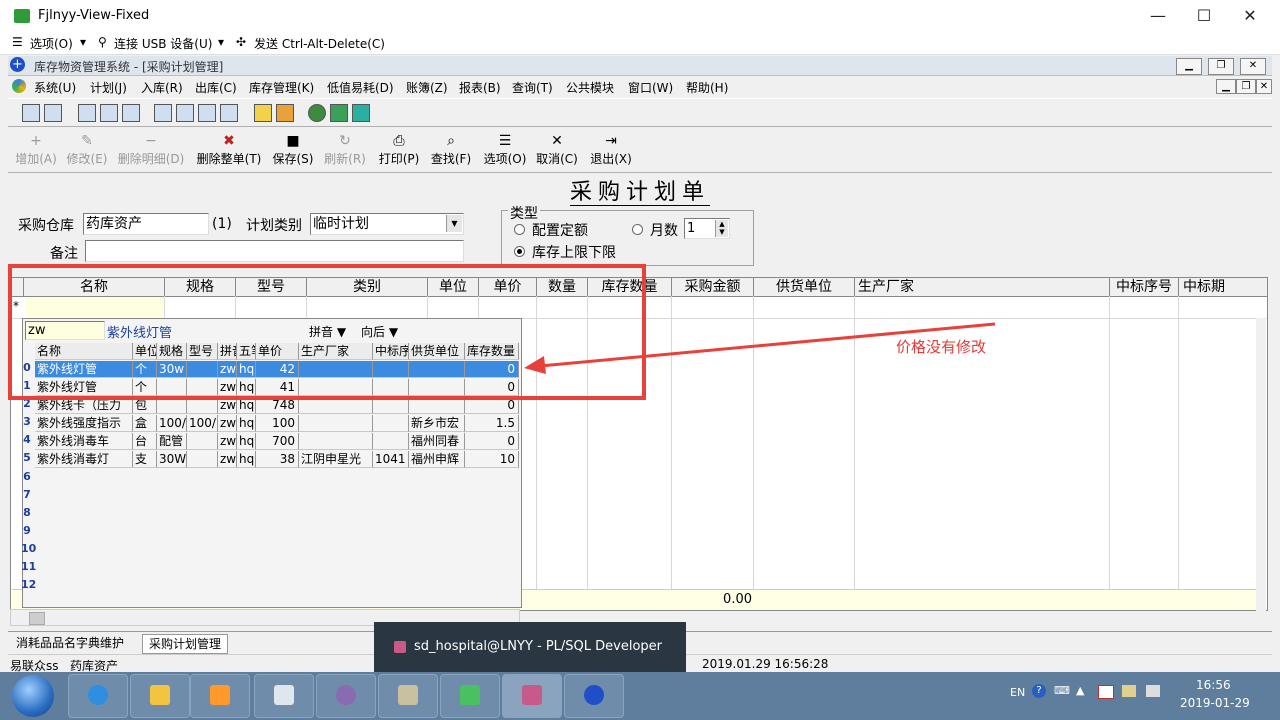  Describe the element at coordinates (162, 87) in the screenshot. I see `menu-inbound: 入库(R)` at that location.